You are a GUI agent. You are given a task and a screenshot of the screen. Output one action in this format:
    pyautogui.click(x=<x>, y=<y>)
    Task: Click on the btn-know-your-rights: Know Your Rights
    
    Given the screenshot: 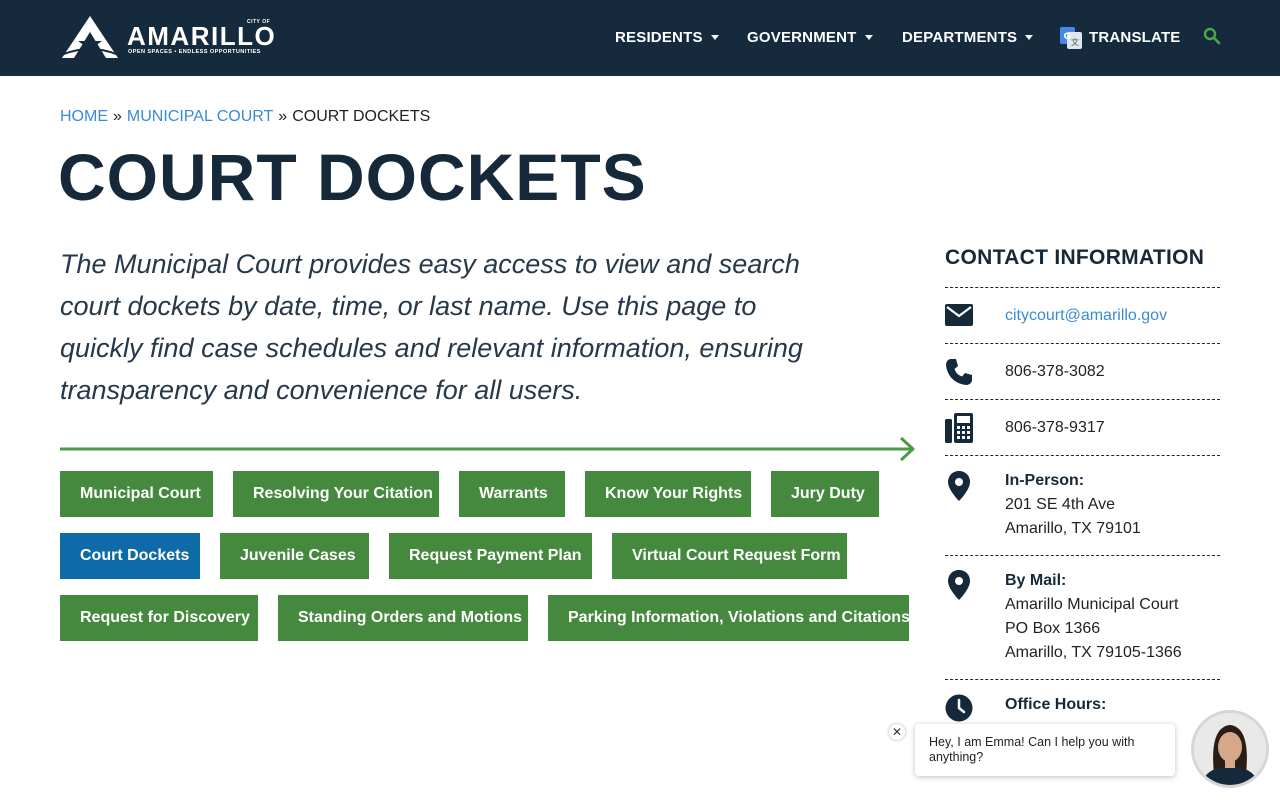 What is the action you would take?
    pyautogui.click(x=668, y=494)
    